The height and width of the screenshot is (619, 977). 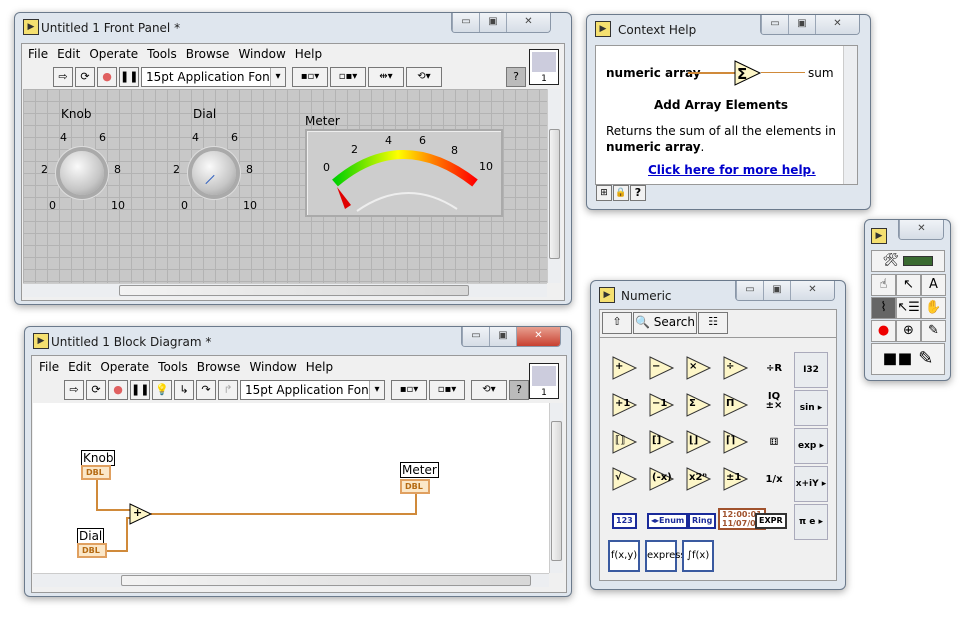 What do you see at coordinates (933, 331) in the screenshot?
I see `get-color-tool-icon: ✎` at bounding box center [933, 331].